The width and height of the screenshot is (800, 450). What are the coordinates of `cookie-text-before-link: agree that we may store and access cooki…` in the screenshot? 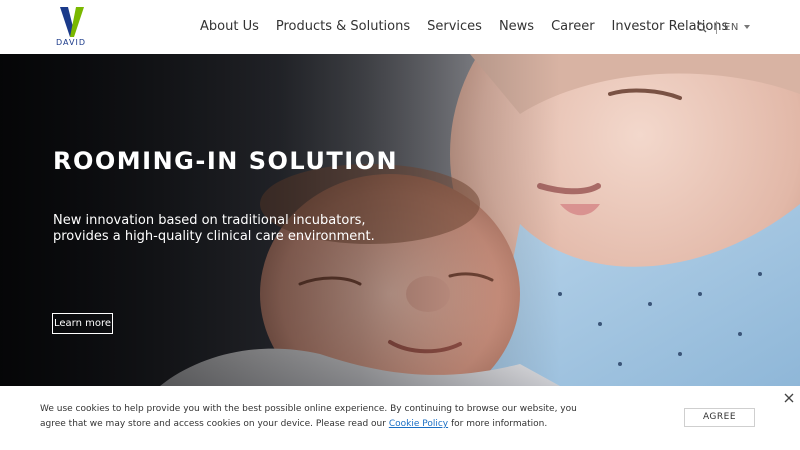 It's located at (214, 424).